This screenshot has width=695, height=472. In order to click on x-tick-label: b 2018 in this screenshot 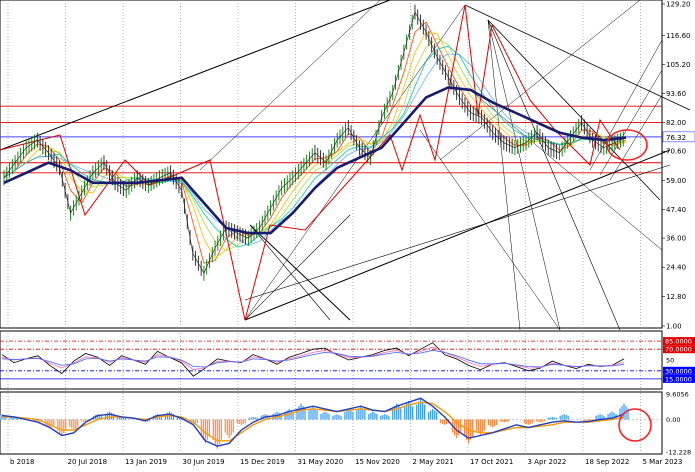, I will do `click(22, 462)`.